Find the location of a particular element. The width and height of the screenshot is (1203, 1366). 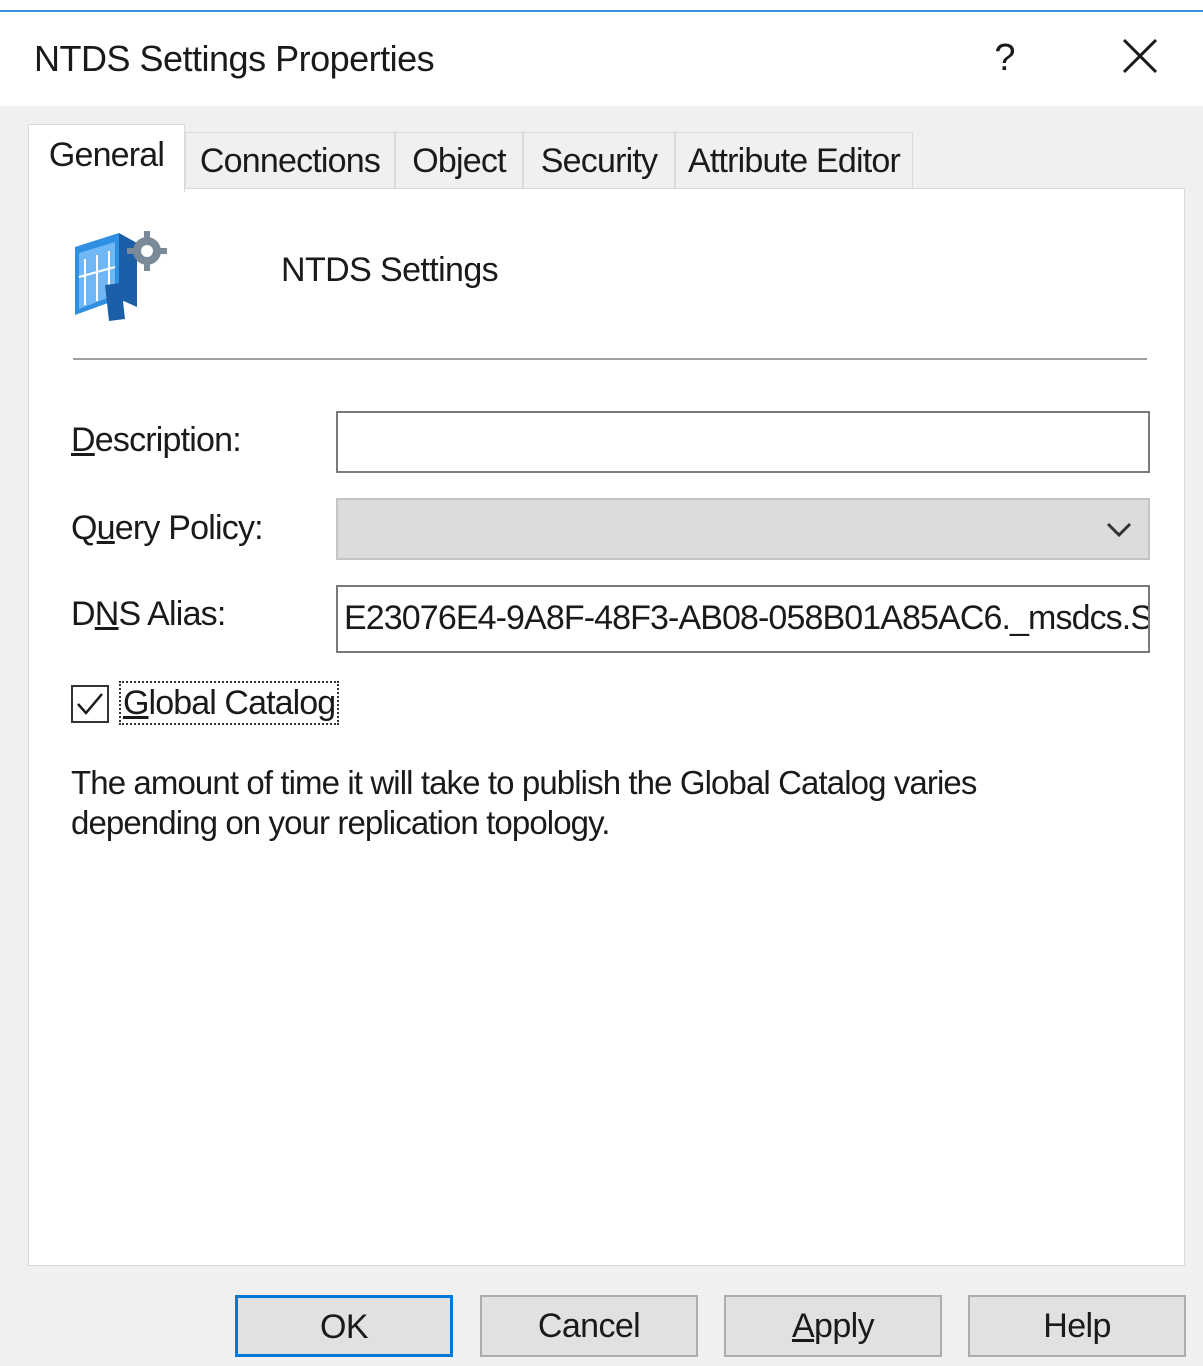

query-policy-label-mnemonic: u is located at coordinates (106, 528).